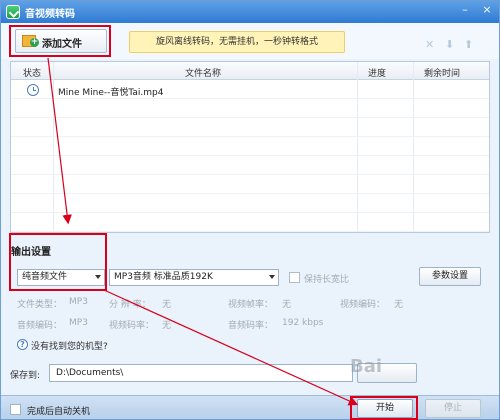  I want to click on auto-shutdown-label: 完成后自动关机, so click(59, 412).